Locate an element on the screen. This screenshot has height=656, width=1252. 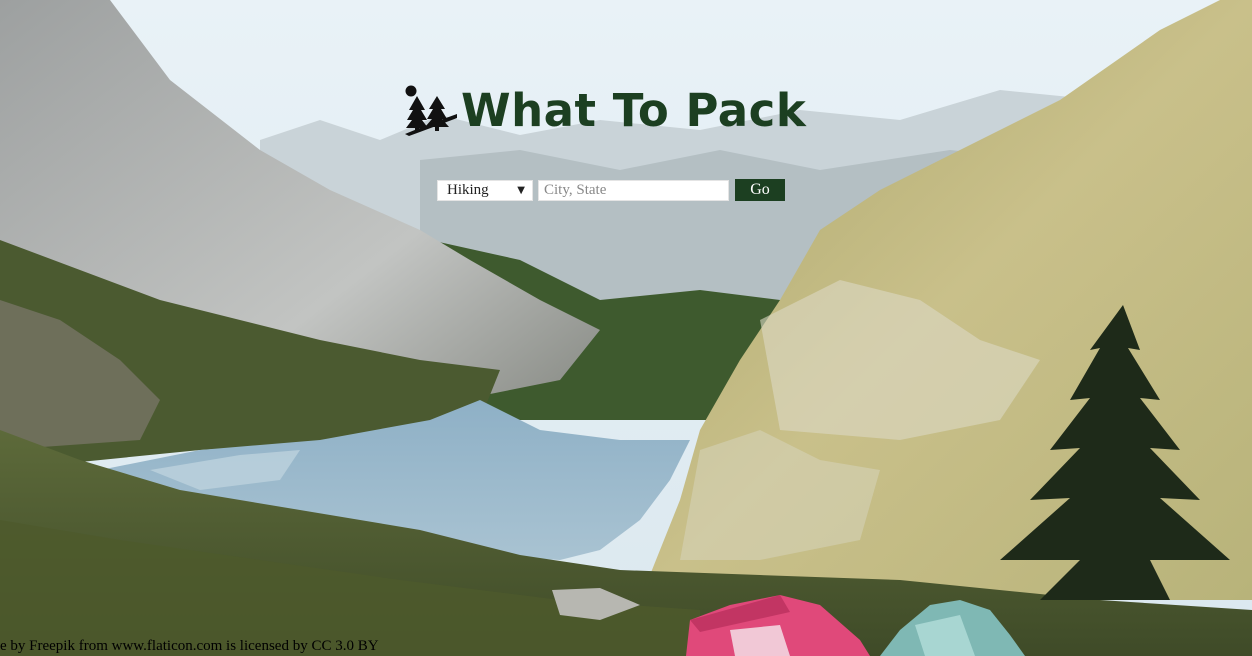
page-title: What To Pack is located at coordinates (634, 110).